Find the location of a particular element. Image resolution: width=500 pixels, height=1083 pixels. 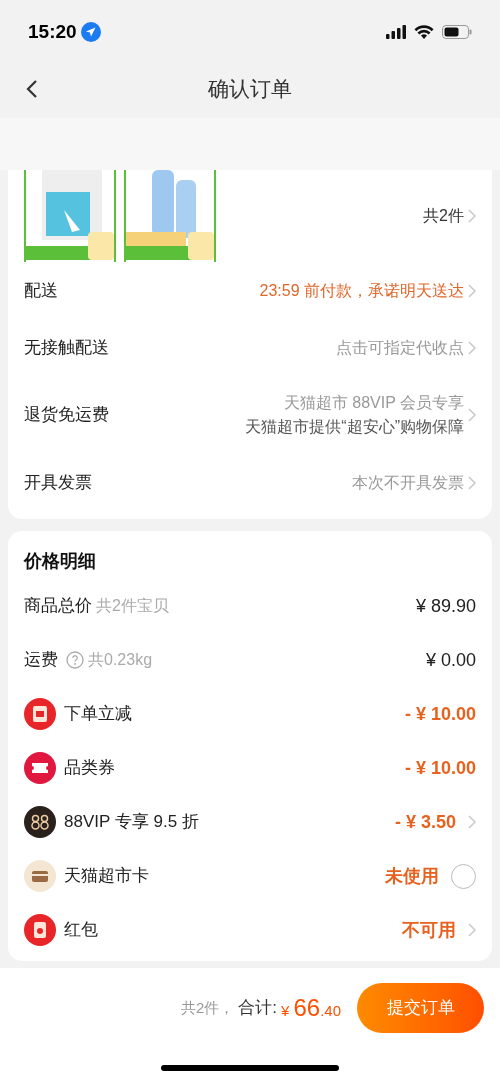

row-value-link: 点击可指定代收点 is located at coordinates (406, 347).